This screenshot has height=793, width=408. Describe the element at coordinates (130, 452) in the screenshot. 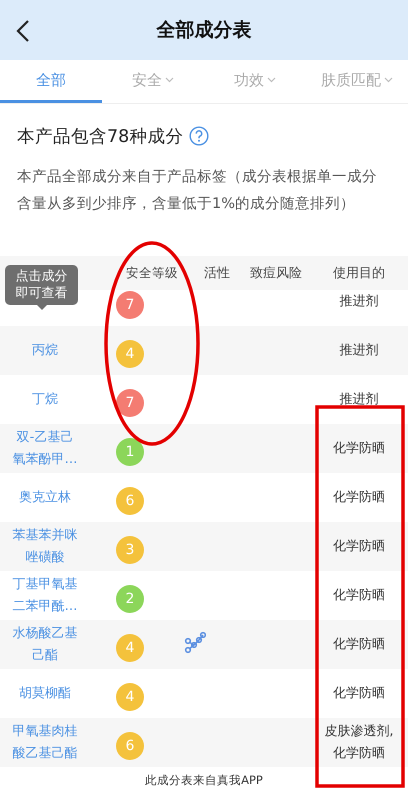

I see `safety-score: 1` at that location.